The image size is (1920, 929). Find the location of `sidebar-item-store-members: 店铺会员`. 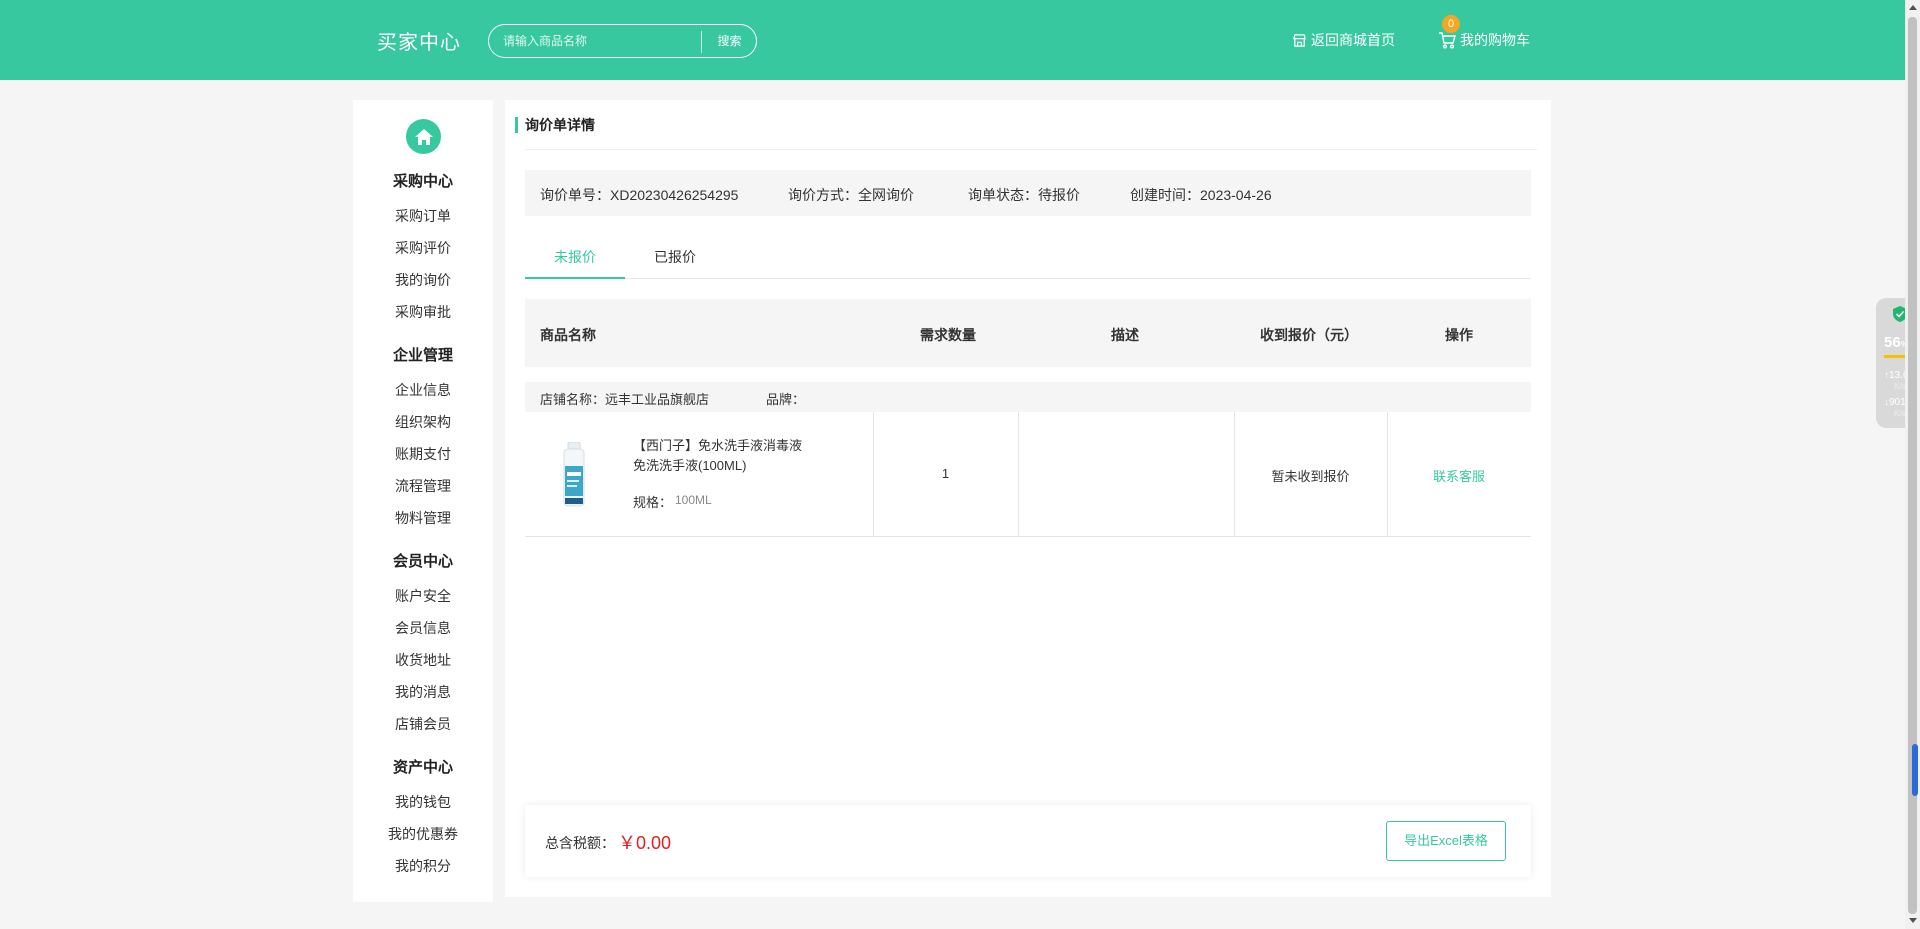

sidebar-item-store-members: 店铺会员 is located at coordinates (423, 724).